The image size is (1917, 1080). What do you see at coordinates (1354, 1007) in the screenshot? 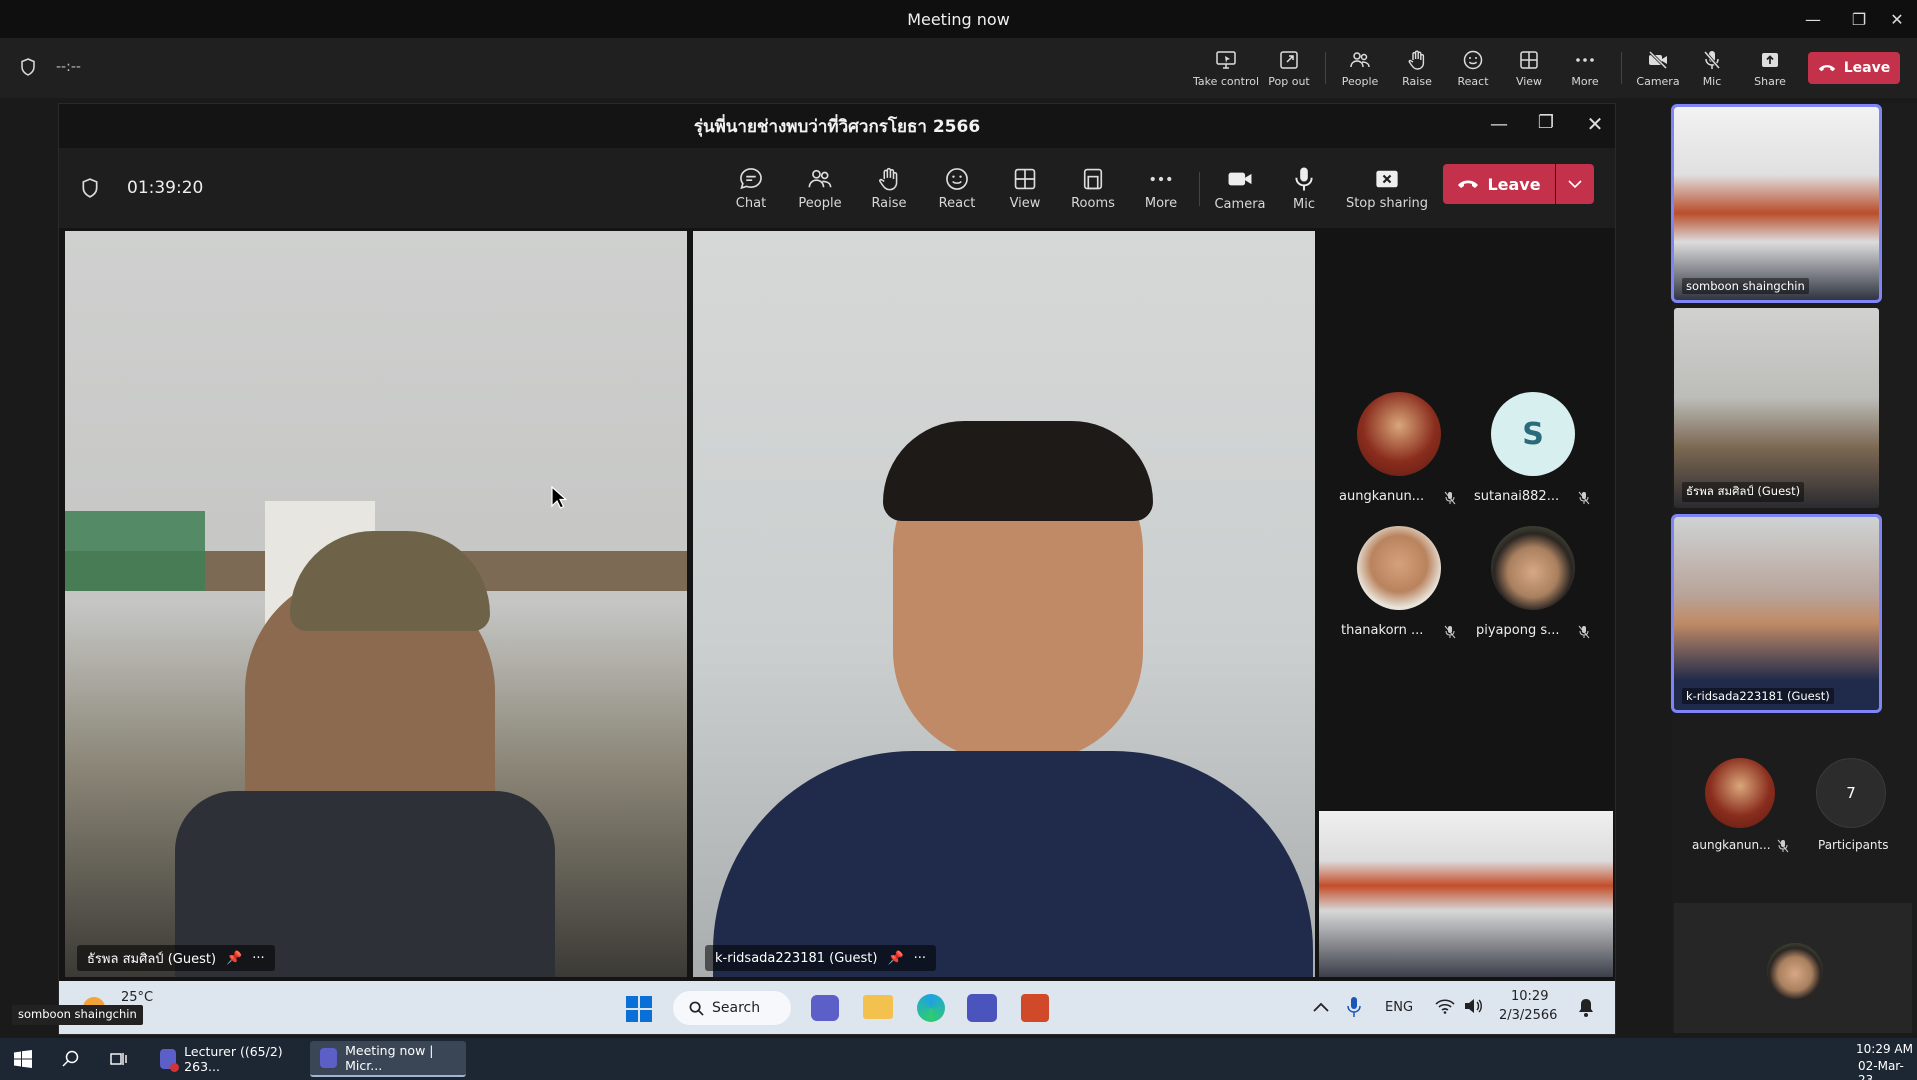
I see `microphone-icon` at bounding box center [1354, 1007].